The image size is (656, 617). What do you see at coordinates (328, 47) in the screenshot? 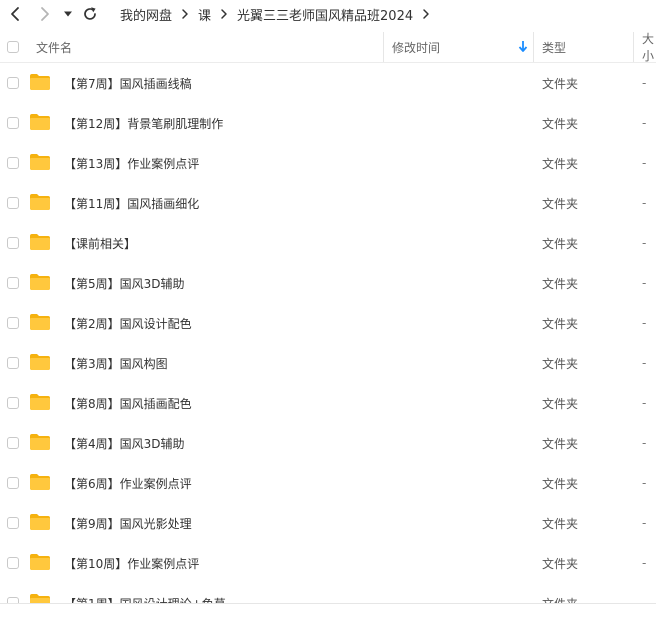
I see `file-list-header: 文件名 修改时间 类型 大小` at bounding box center [328, 47].